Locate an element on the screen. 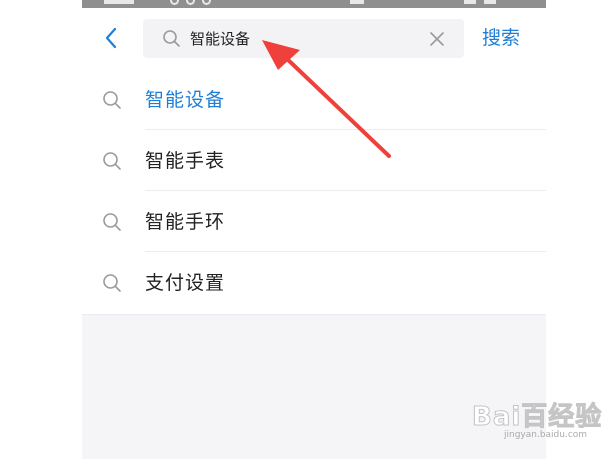 Image resolution: width=616 pixels, height=459 pixels. chevron-left-icon is located at coordinates (111, 38).